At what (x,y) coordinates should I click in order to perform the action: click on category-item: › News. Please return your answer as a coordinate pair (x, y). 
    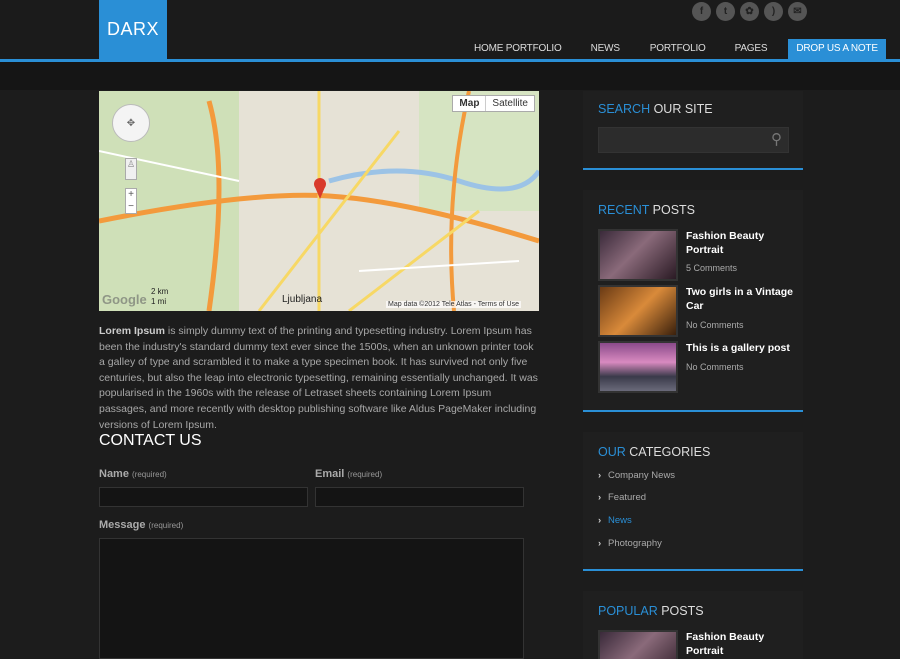
    Looking at the image, I should click on (615, 520).